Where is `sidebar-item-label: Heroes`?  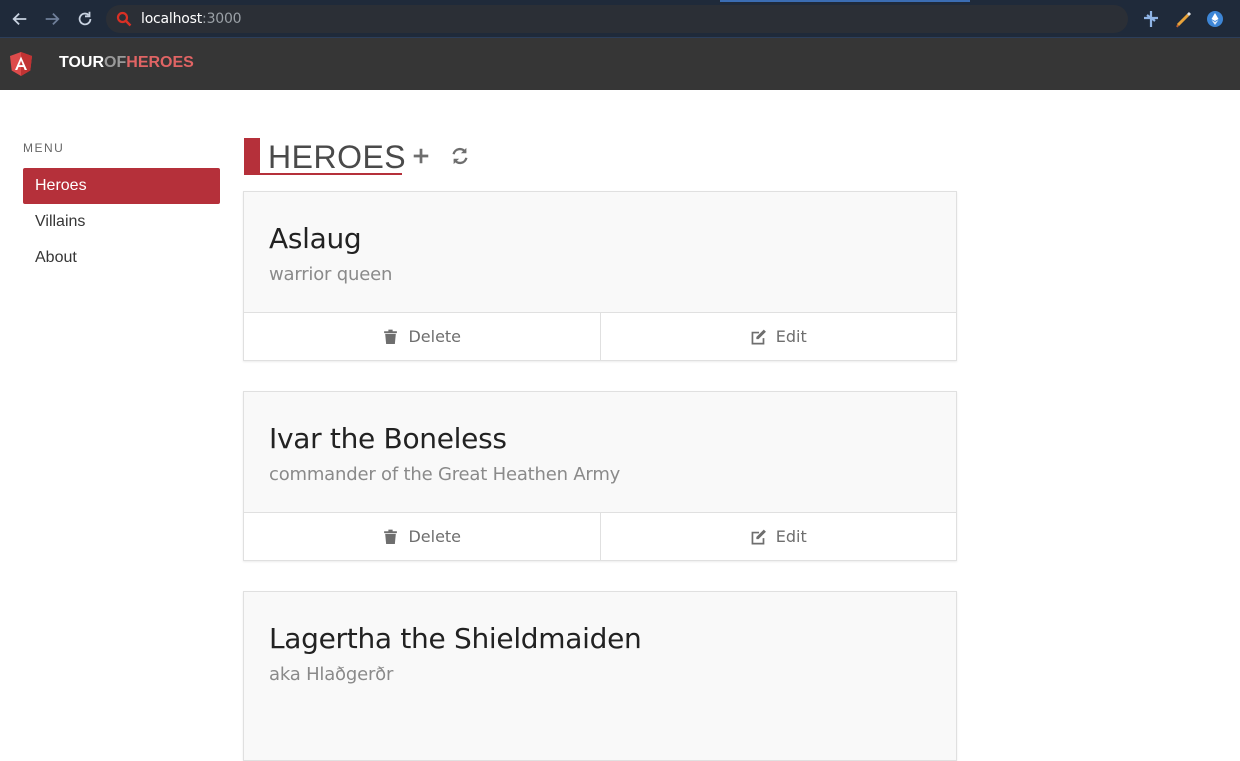 sidebar-item-label: Heroes is located at coordinates (61, 185).